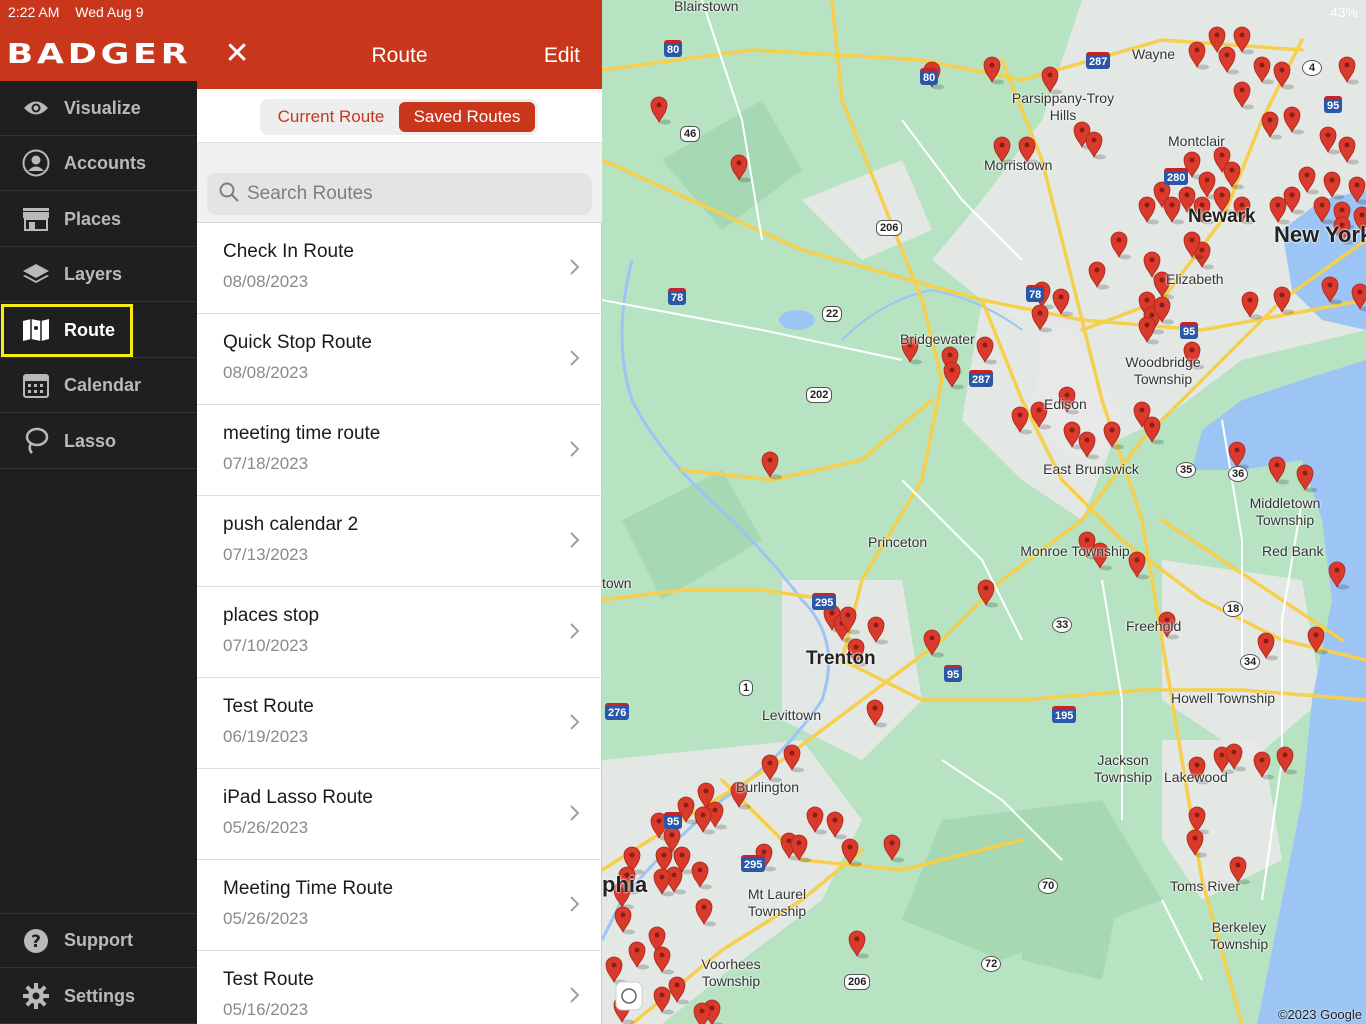 Image resolution: width=1366 pixels, height=1024 pixels. What do you see at coordinates (1320, 234) in the screenshot?
I see `map-label-new-york: New York` at bounding box center [1320, 234].